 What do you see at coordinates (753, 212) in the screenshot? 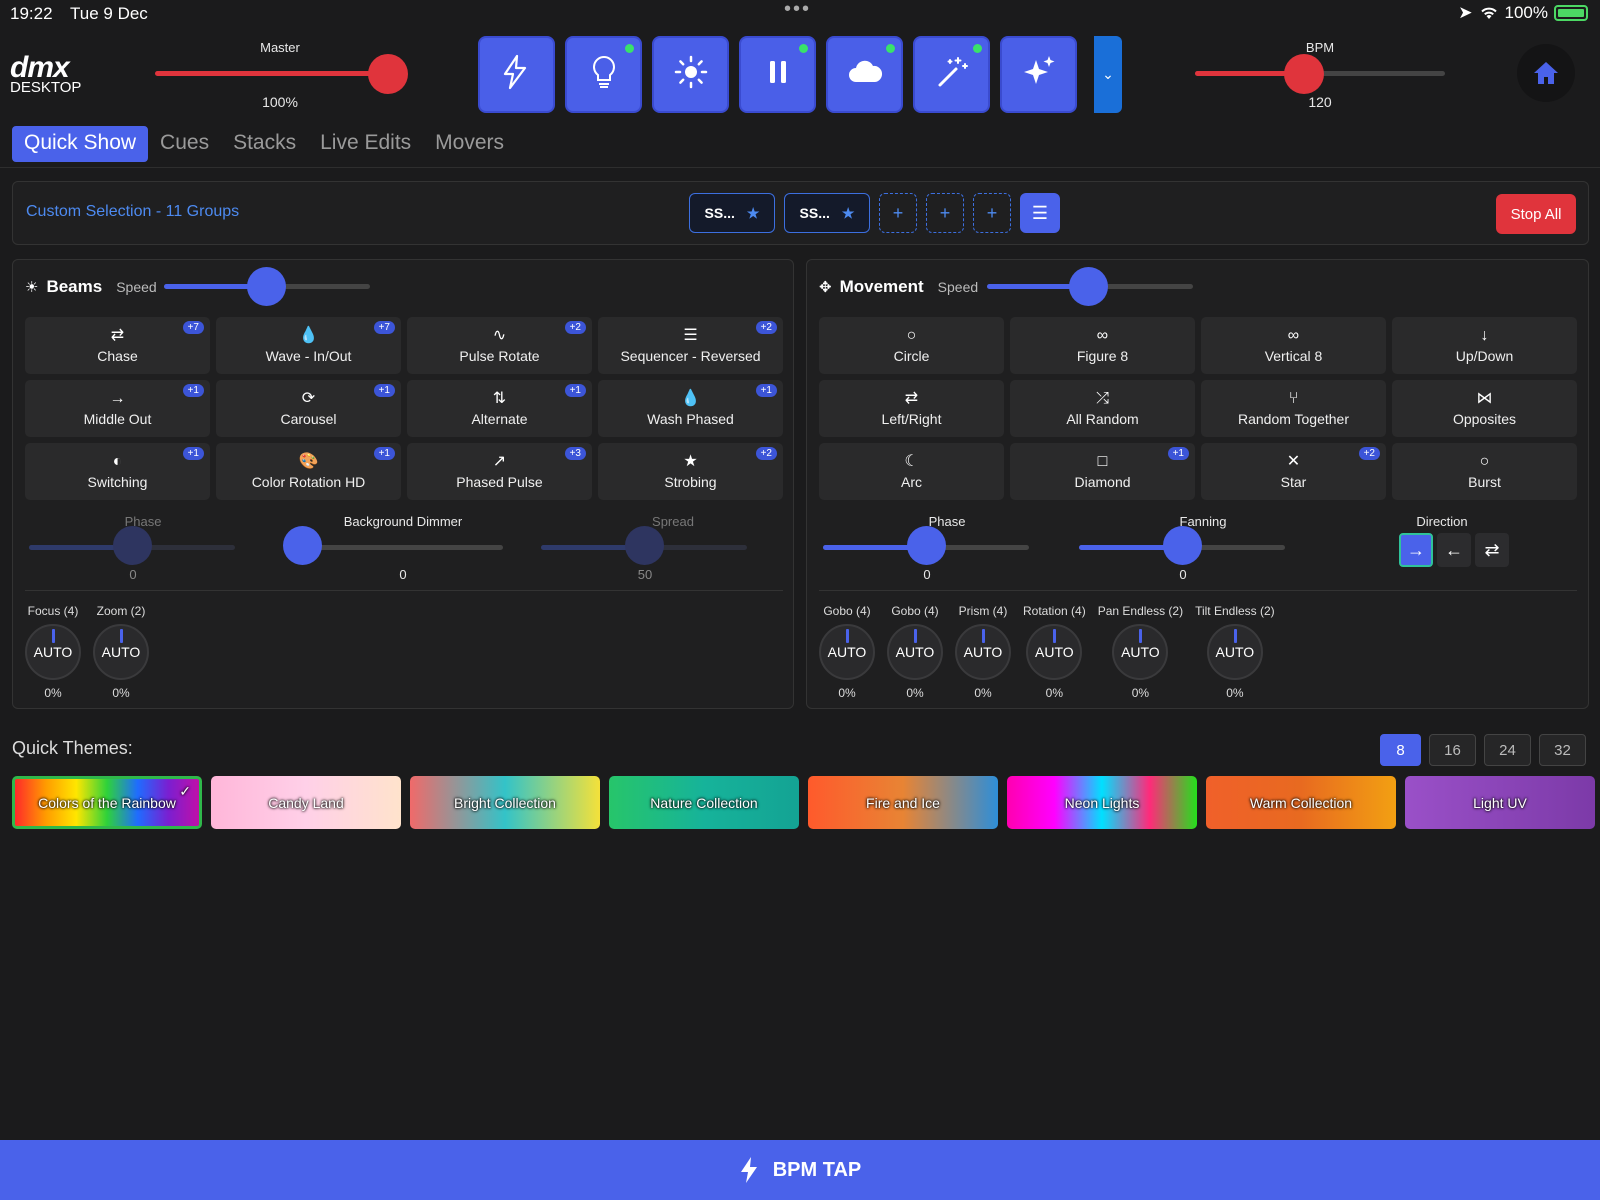
I see `star-icon: ★` at bounding box center [753, 212].